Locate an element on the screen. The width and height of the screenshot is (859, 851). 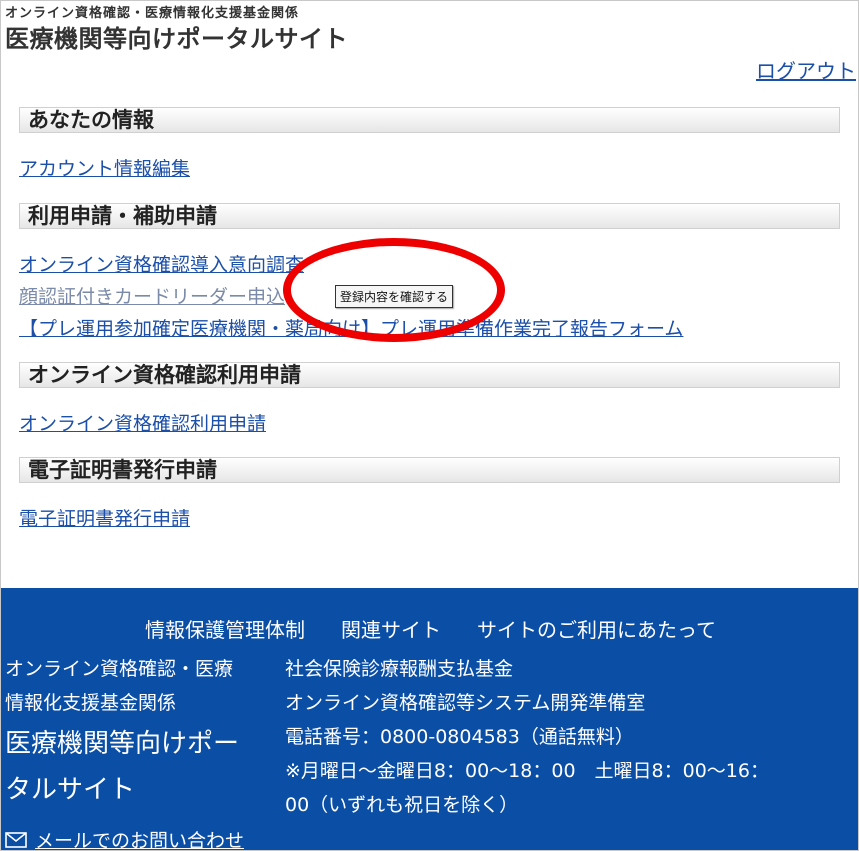
survey-link: オンライン資格確認導入意向調査 is located at coordinates (161, 263).